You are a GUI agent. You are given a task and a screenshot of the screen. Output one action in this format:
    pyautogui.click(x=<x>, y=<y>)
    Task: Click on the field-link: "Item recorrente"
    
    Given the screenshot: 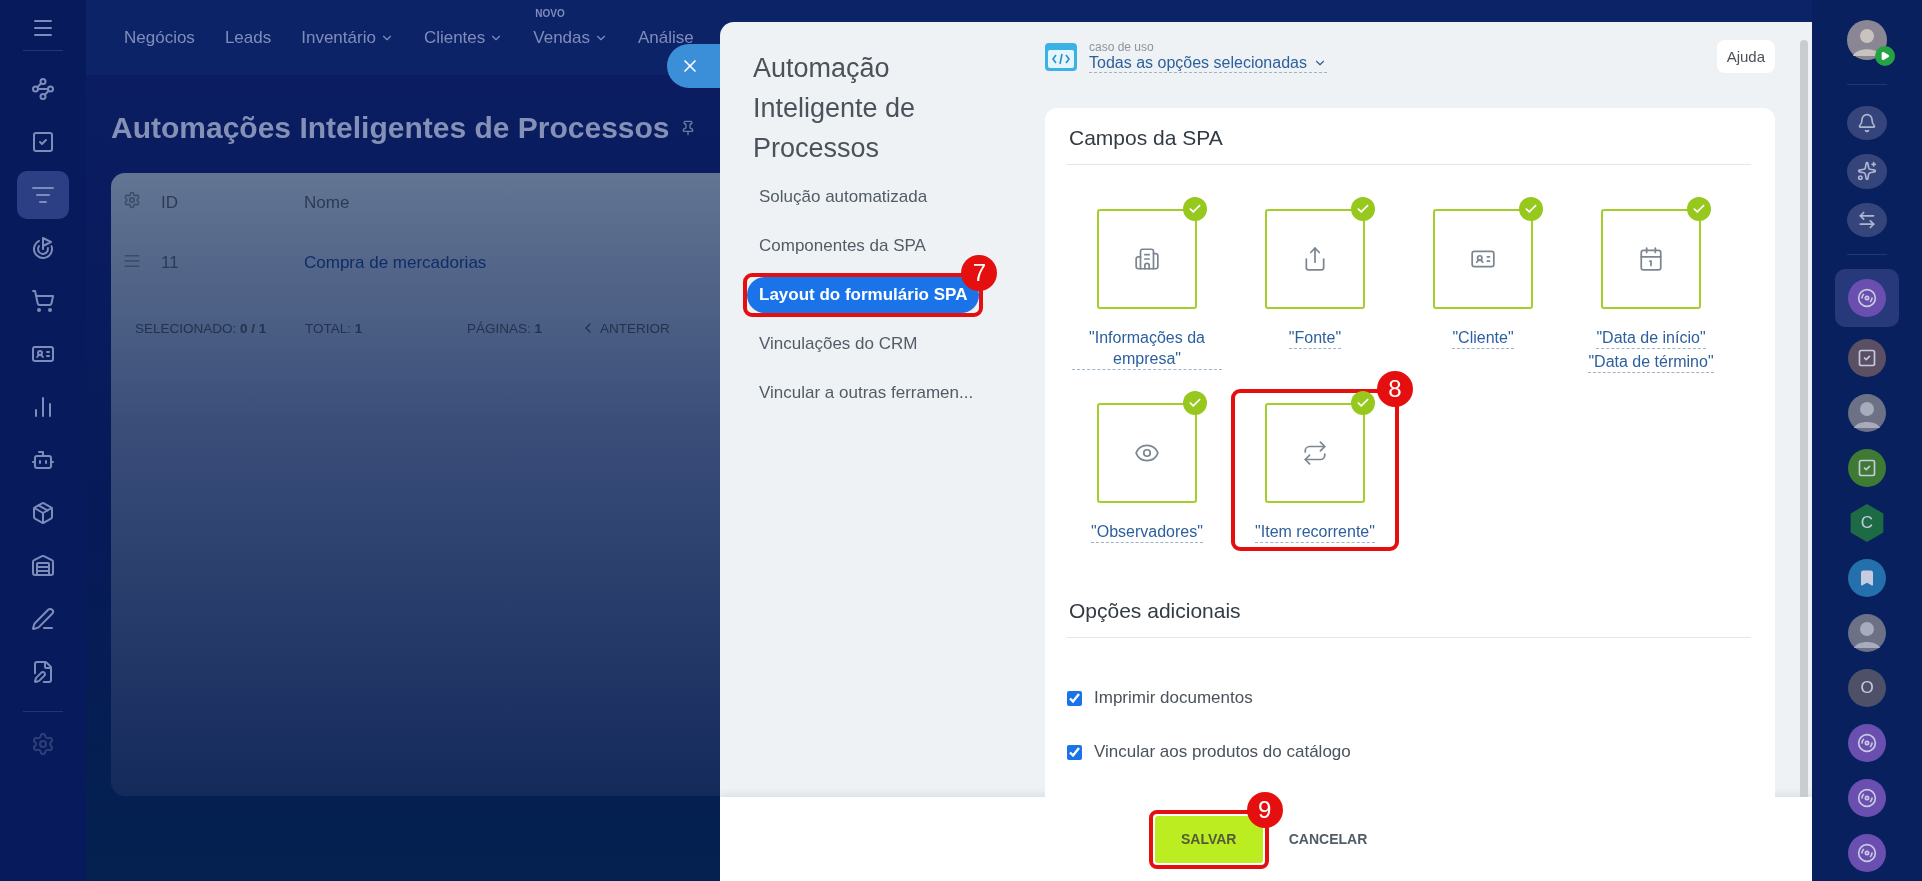 What is the action you would take?
    pyautogui.click(x=1315, y=532)
    